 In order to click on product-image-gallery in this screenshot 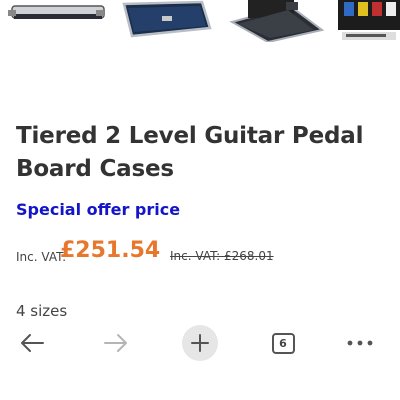, I will do `click(200, 21)`.